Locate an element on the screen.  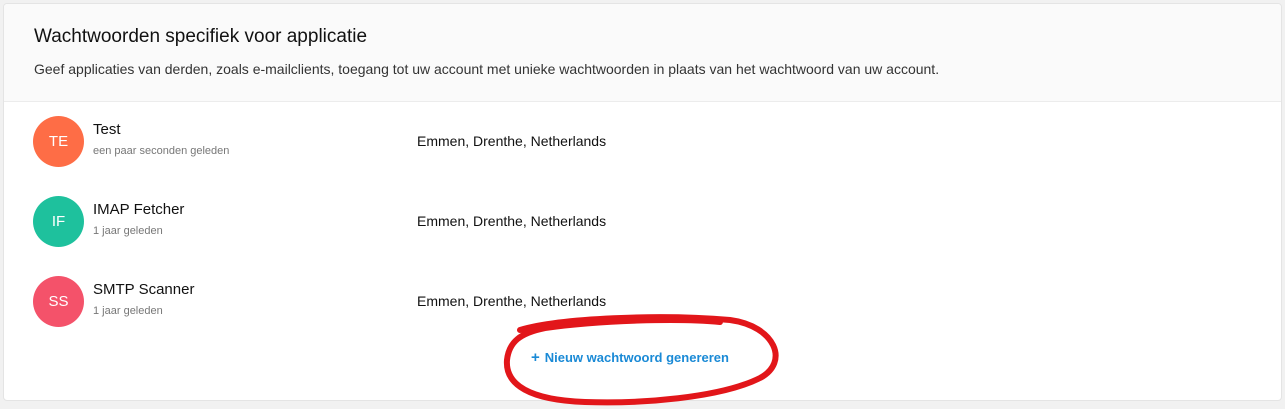
plus-icon: + is located at coordinates (535, 357).